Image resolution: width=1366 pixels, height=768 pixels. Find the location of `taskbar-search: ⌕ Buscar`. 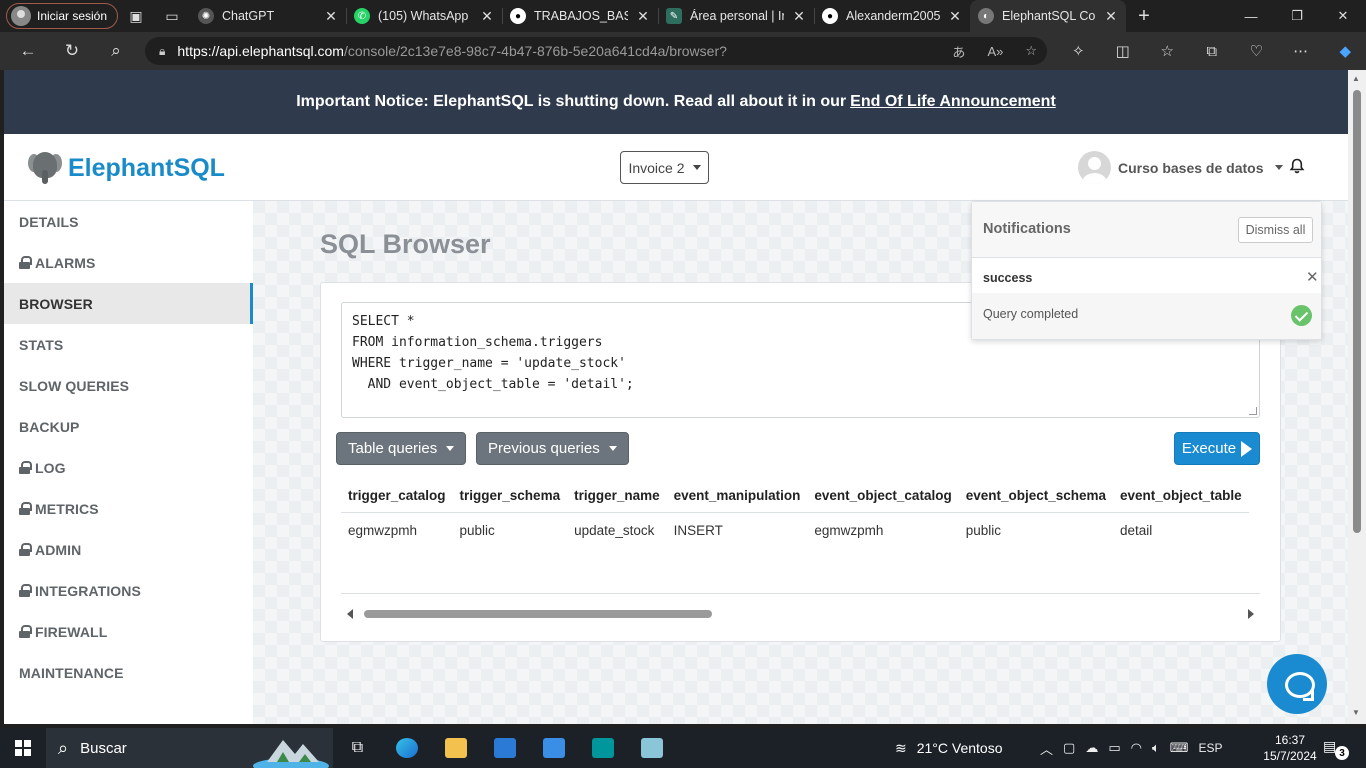

taskbar-search: ⌕ Buscar is located at coordinates (189, 748).